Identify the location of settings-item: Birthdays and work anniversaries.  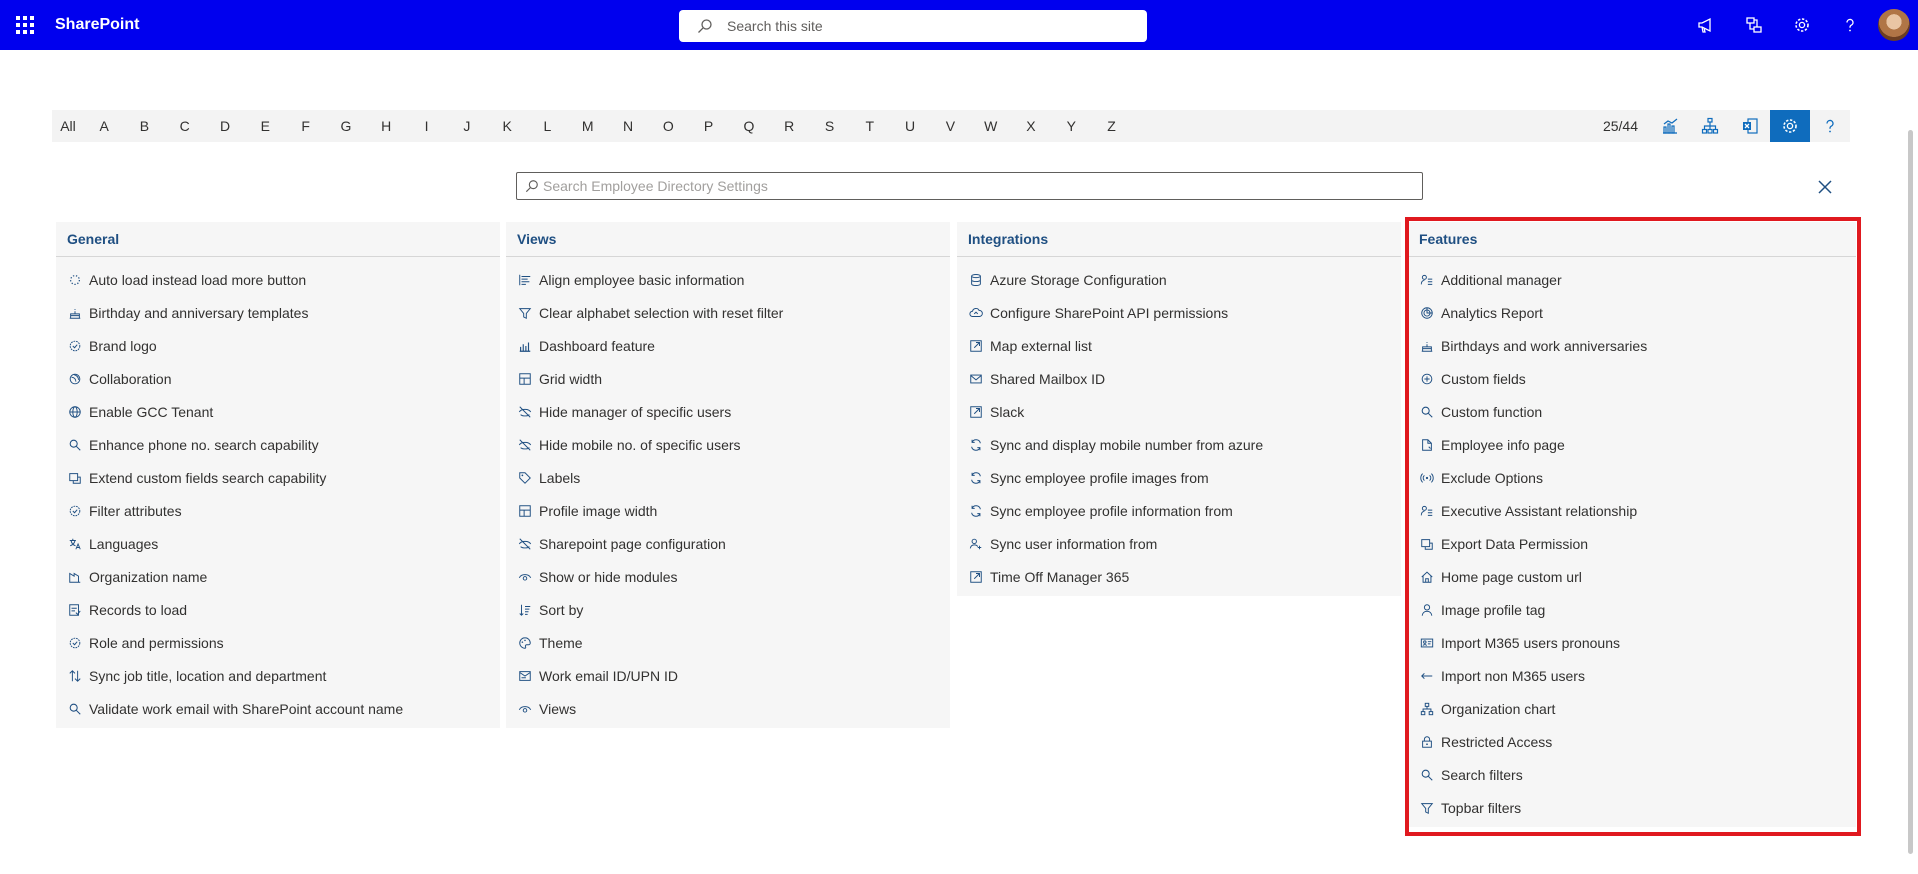
(1632, 345).